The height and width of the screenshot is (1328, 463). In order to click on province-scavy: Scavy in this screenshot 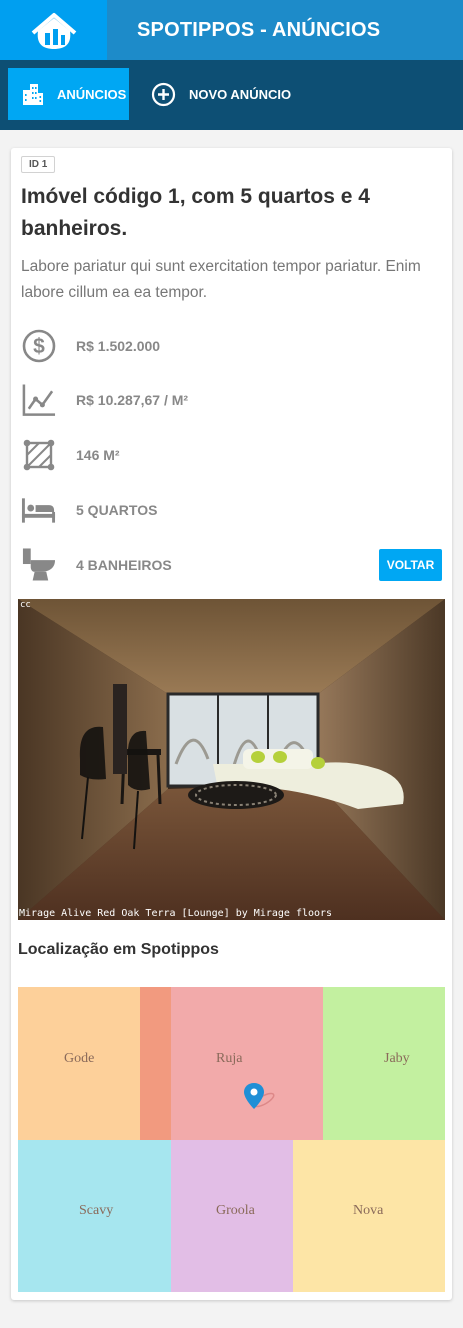, I will do `click(94, 1216)`.